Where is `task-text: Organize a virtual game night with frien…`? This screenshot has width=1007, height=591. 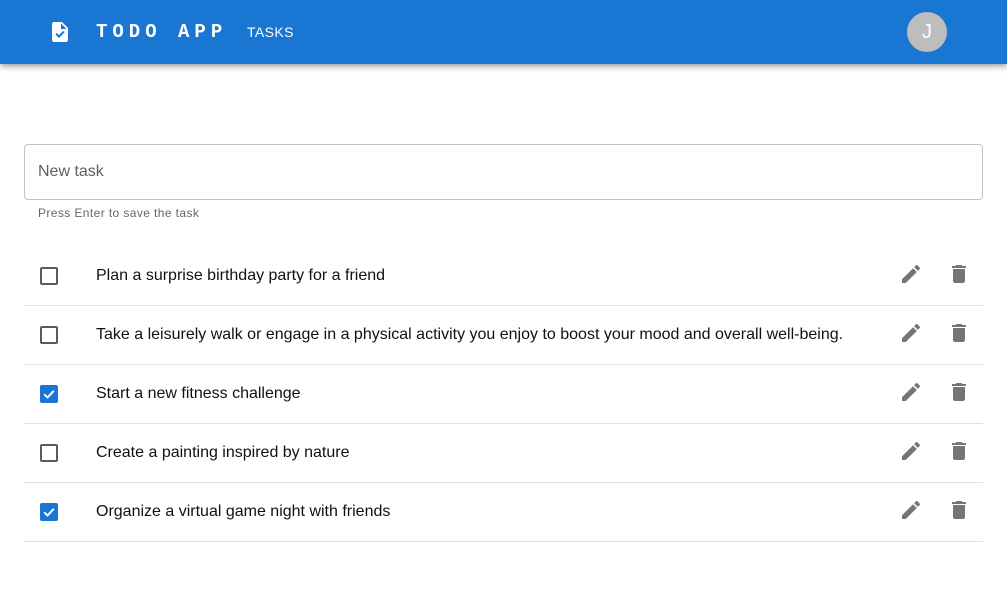
task-text: Organize a virtual game night with frien… is located at coordinates (243, 511).